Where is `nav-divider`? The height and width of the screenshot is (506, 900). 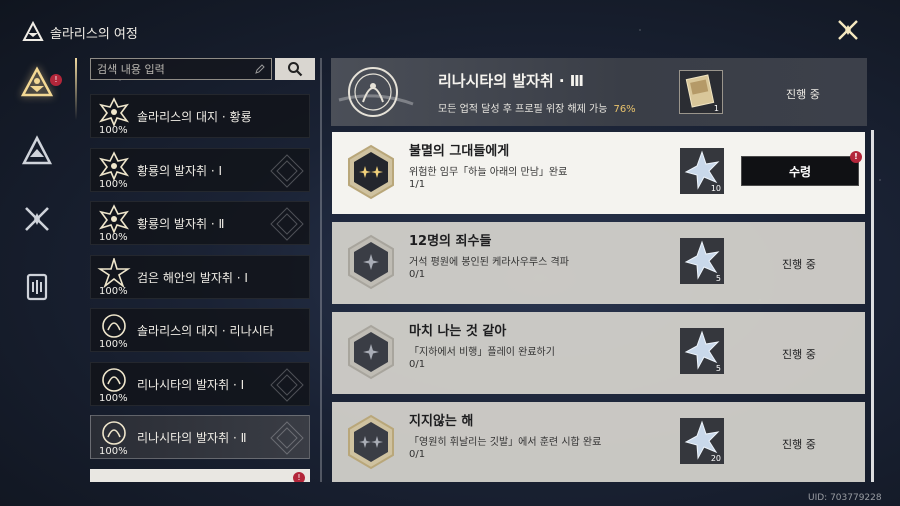
nav-divider is located at coordinates (76, 89).